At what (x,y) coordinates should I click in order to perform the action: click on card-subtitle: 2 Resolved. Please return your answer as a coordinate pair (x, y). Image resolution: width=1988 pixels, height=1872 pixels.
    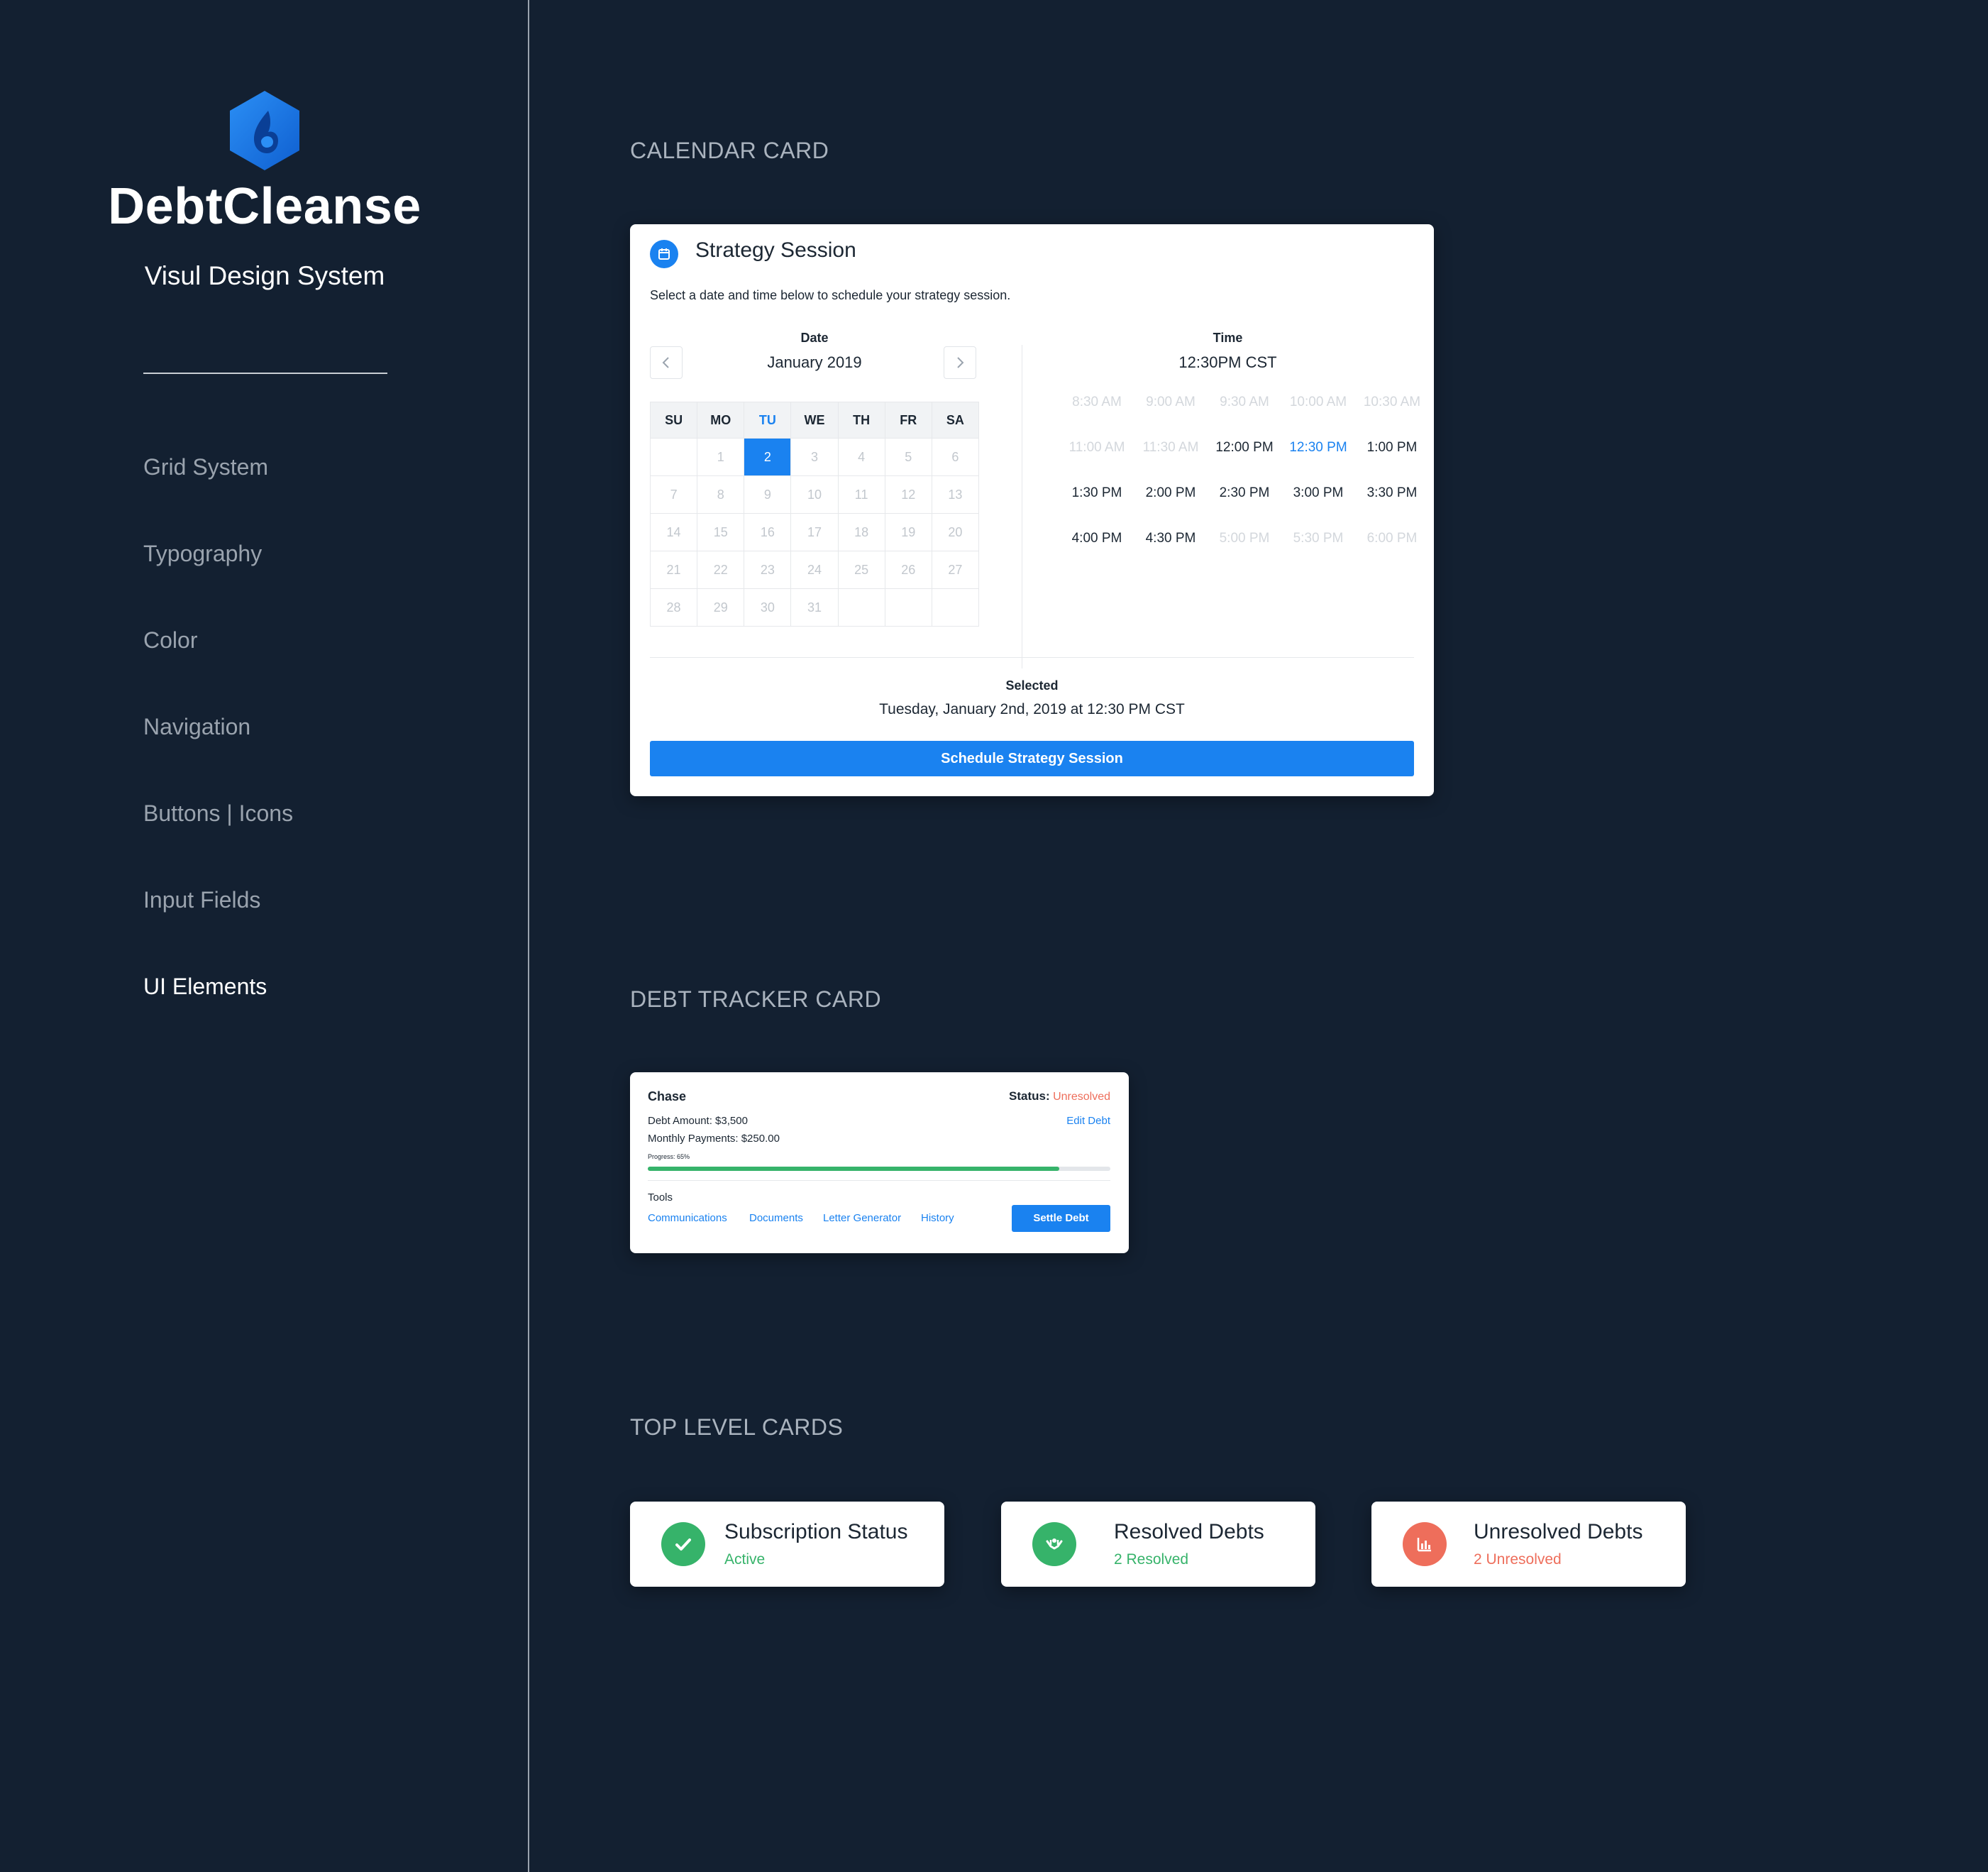
    Looking at the image, I should click on (1151, 1559).